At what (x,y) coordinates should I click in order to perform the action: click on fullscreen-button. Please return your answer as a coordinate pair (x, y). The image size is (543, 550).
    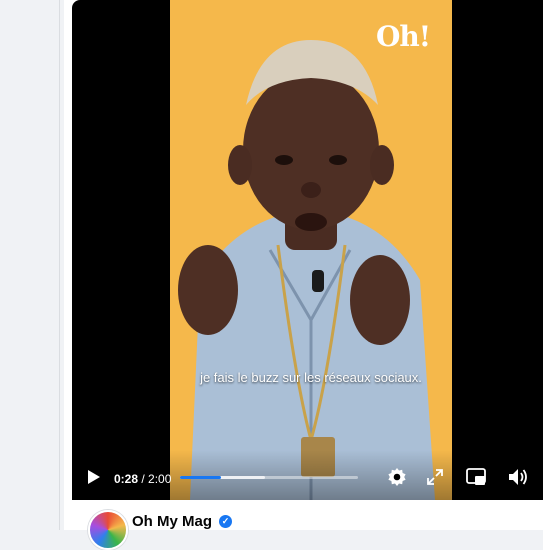
    Looking at the image, I should click on (435, 479).